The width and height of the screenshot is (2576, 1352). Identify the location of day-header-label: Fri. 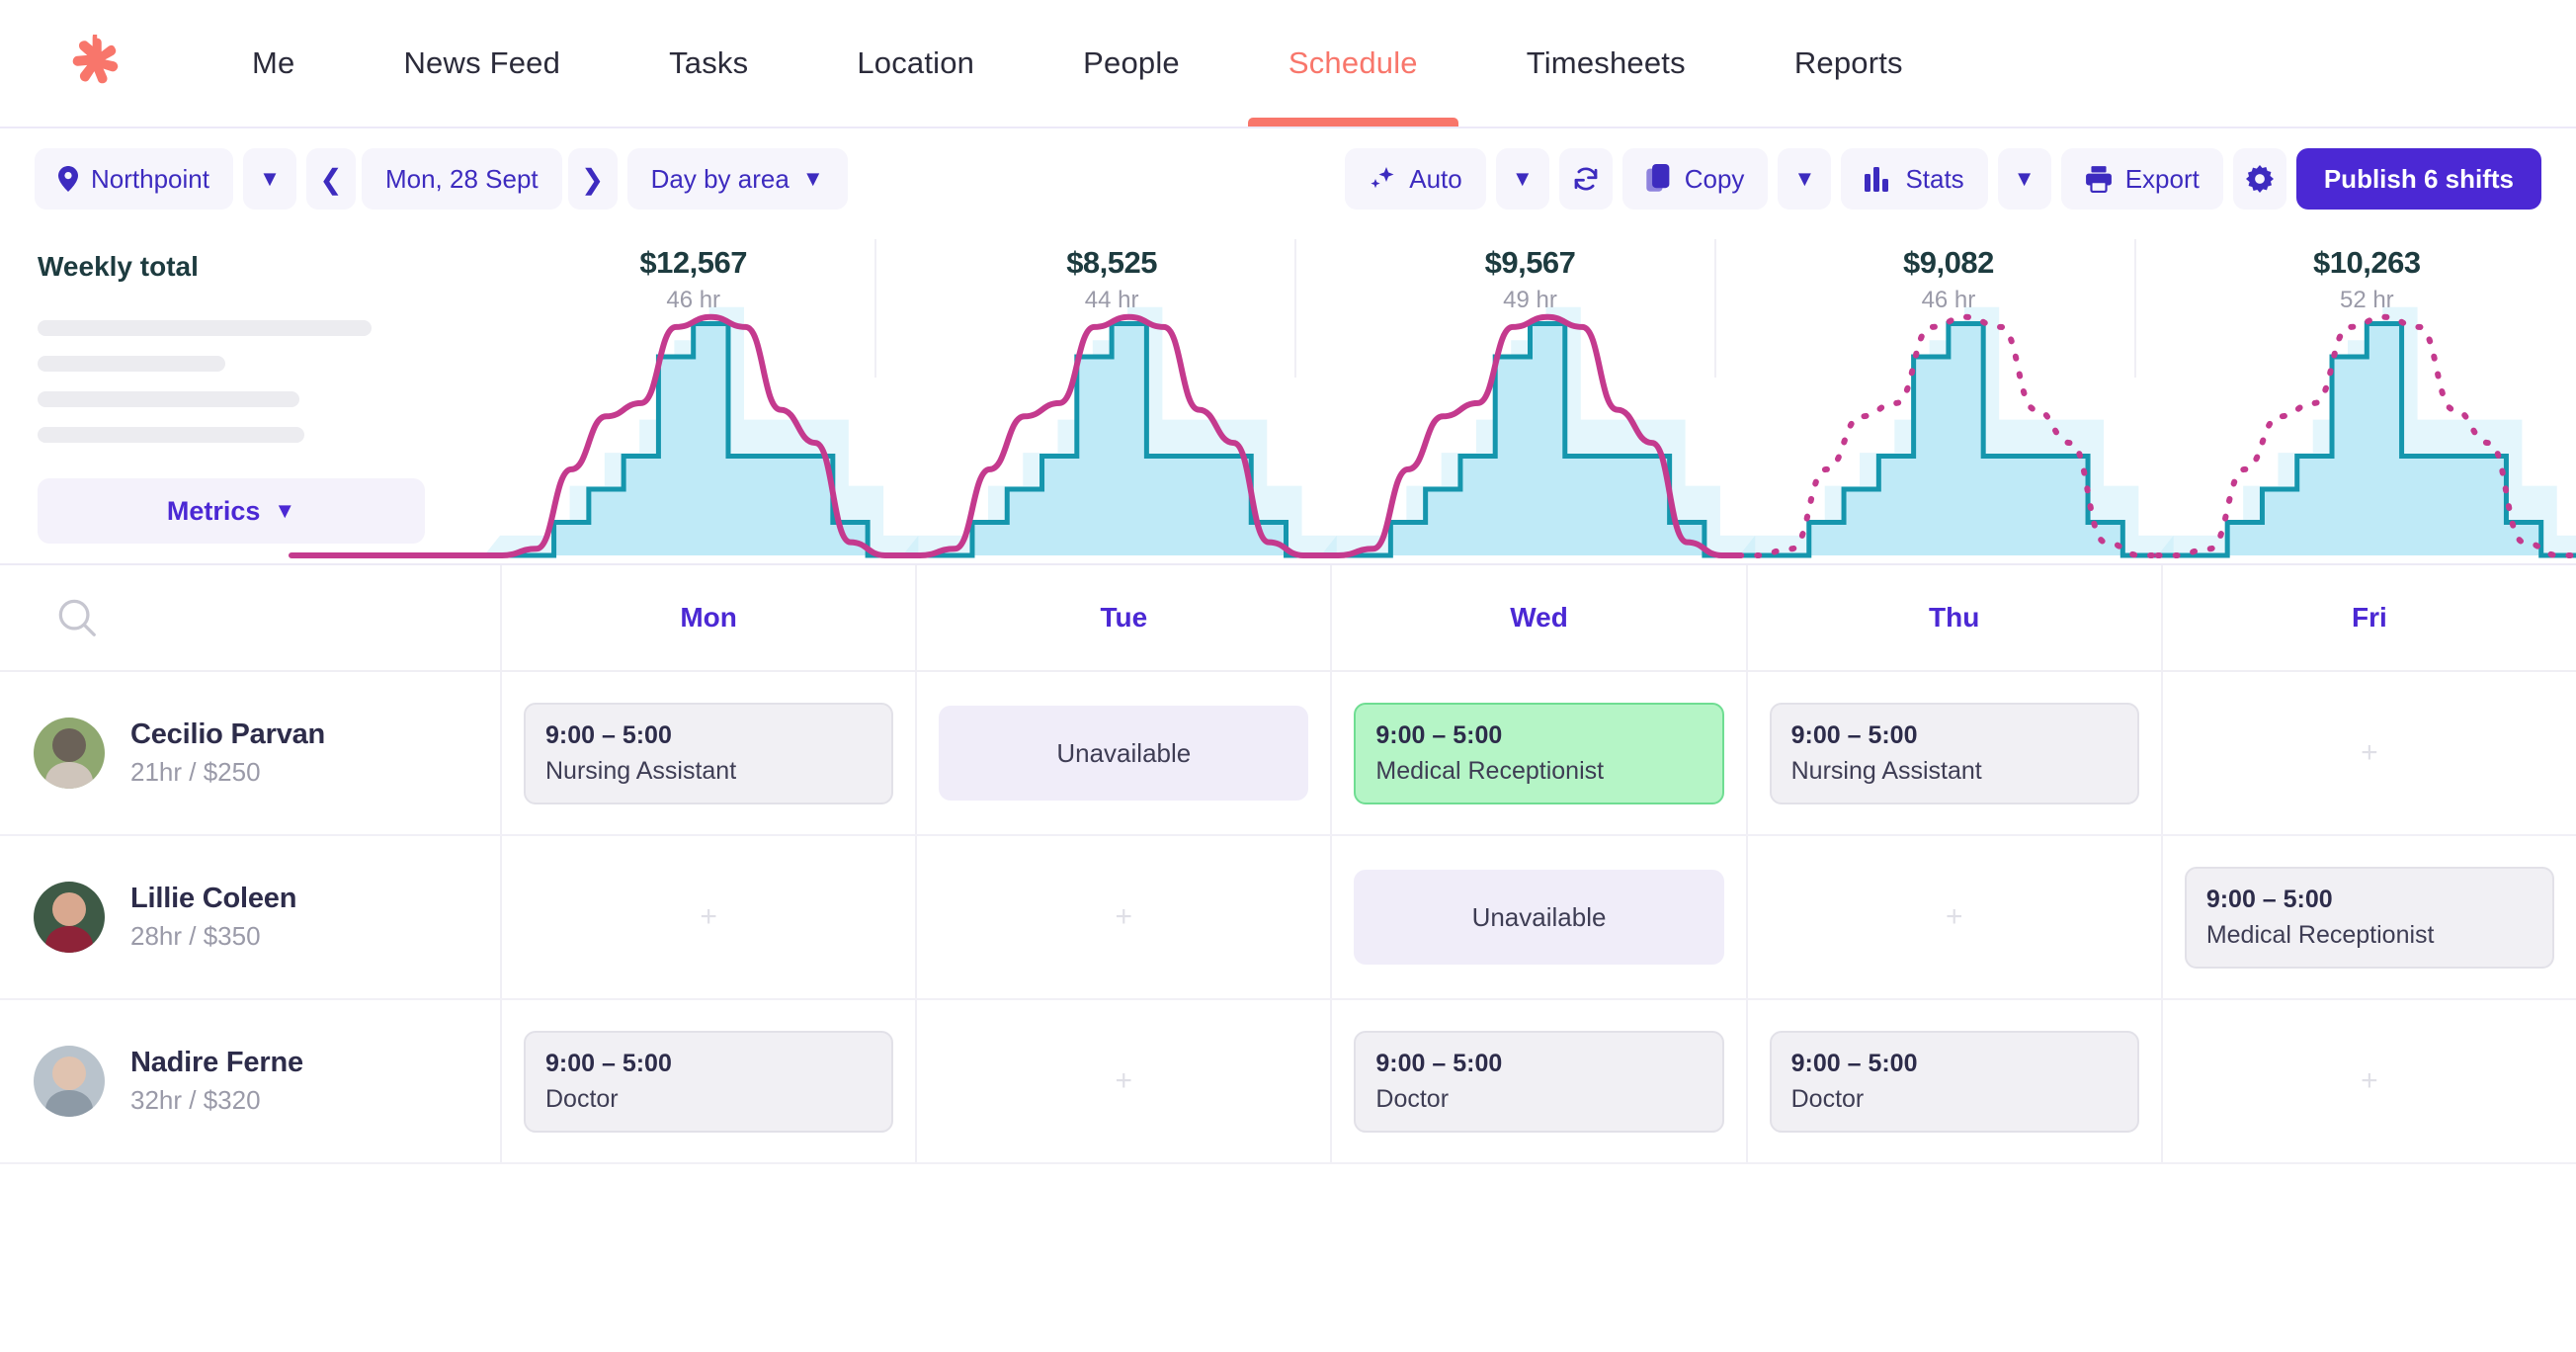
(2369, 618).